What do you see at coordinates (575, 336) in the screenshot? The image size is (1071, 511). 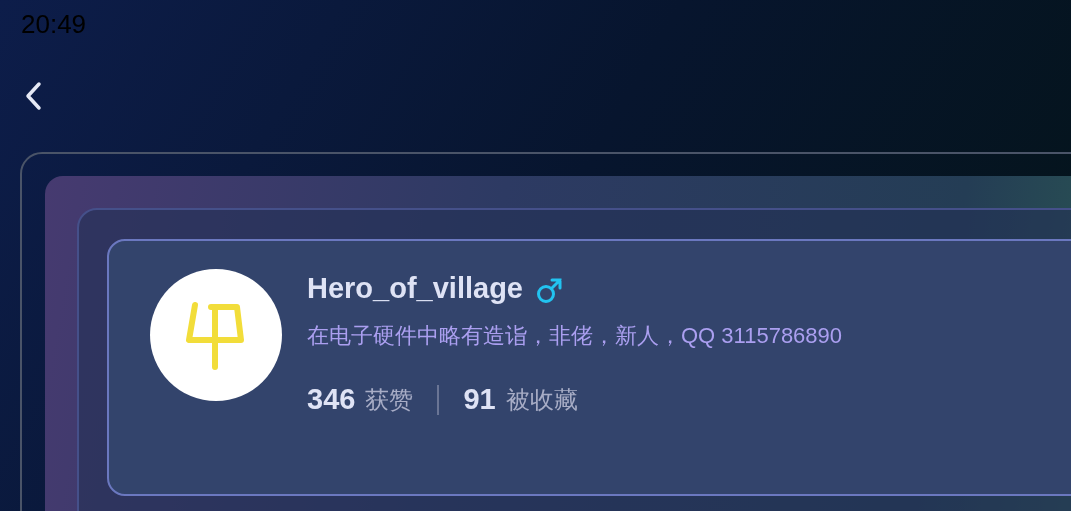 I see `bio-text: 在电子硬件中略有造诣，非佬，新人，QQ 3115786890` at bounding box center [575, 336].